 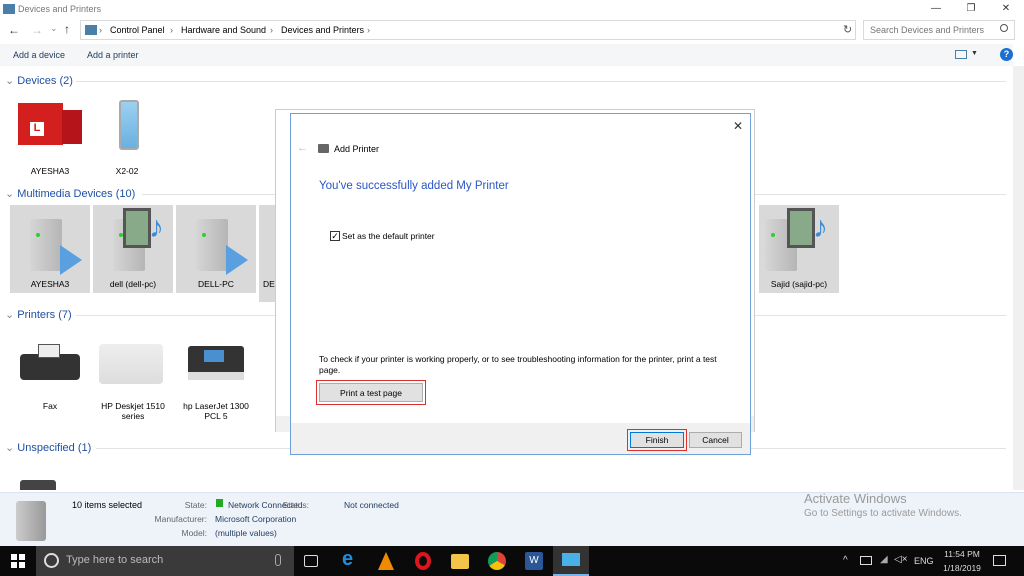 I want to click on search-placeholder: Type here to search, so click(x=115, y=560).